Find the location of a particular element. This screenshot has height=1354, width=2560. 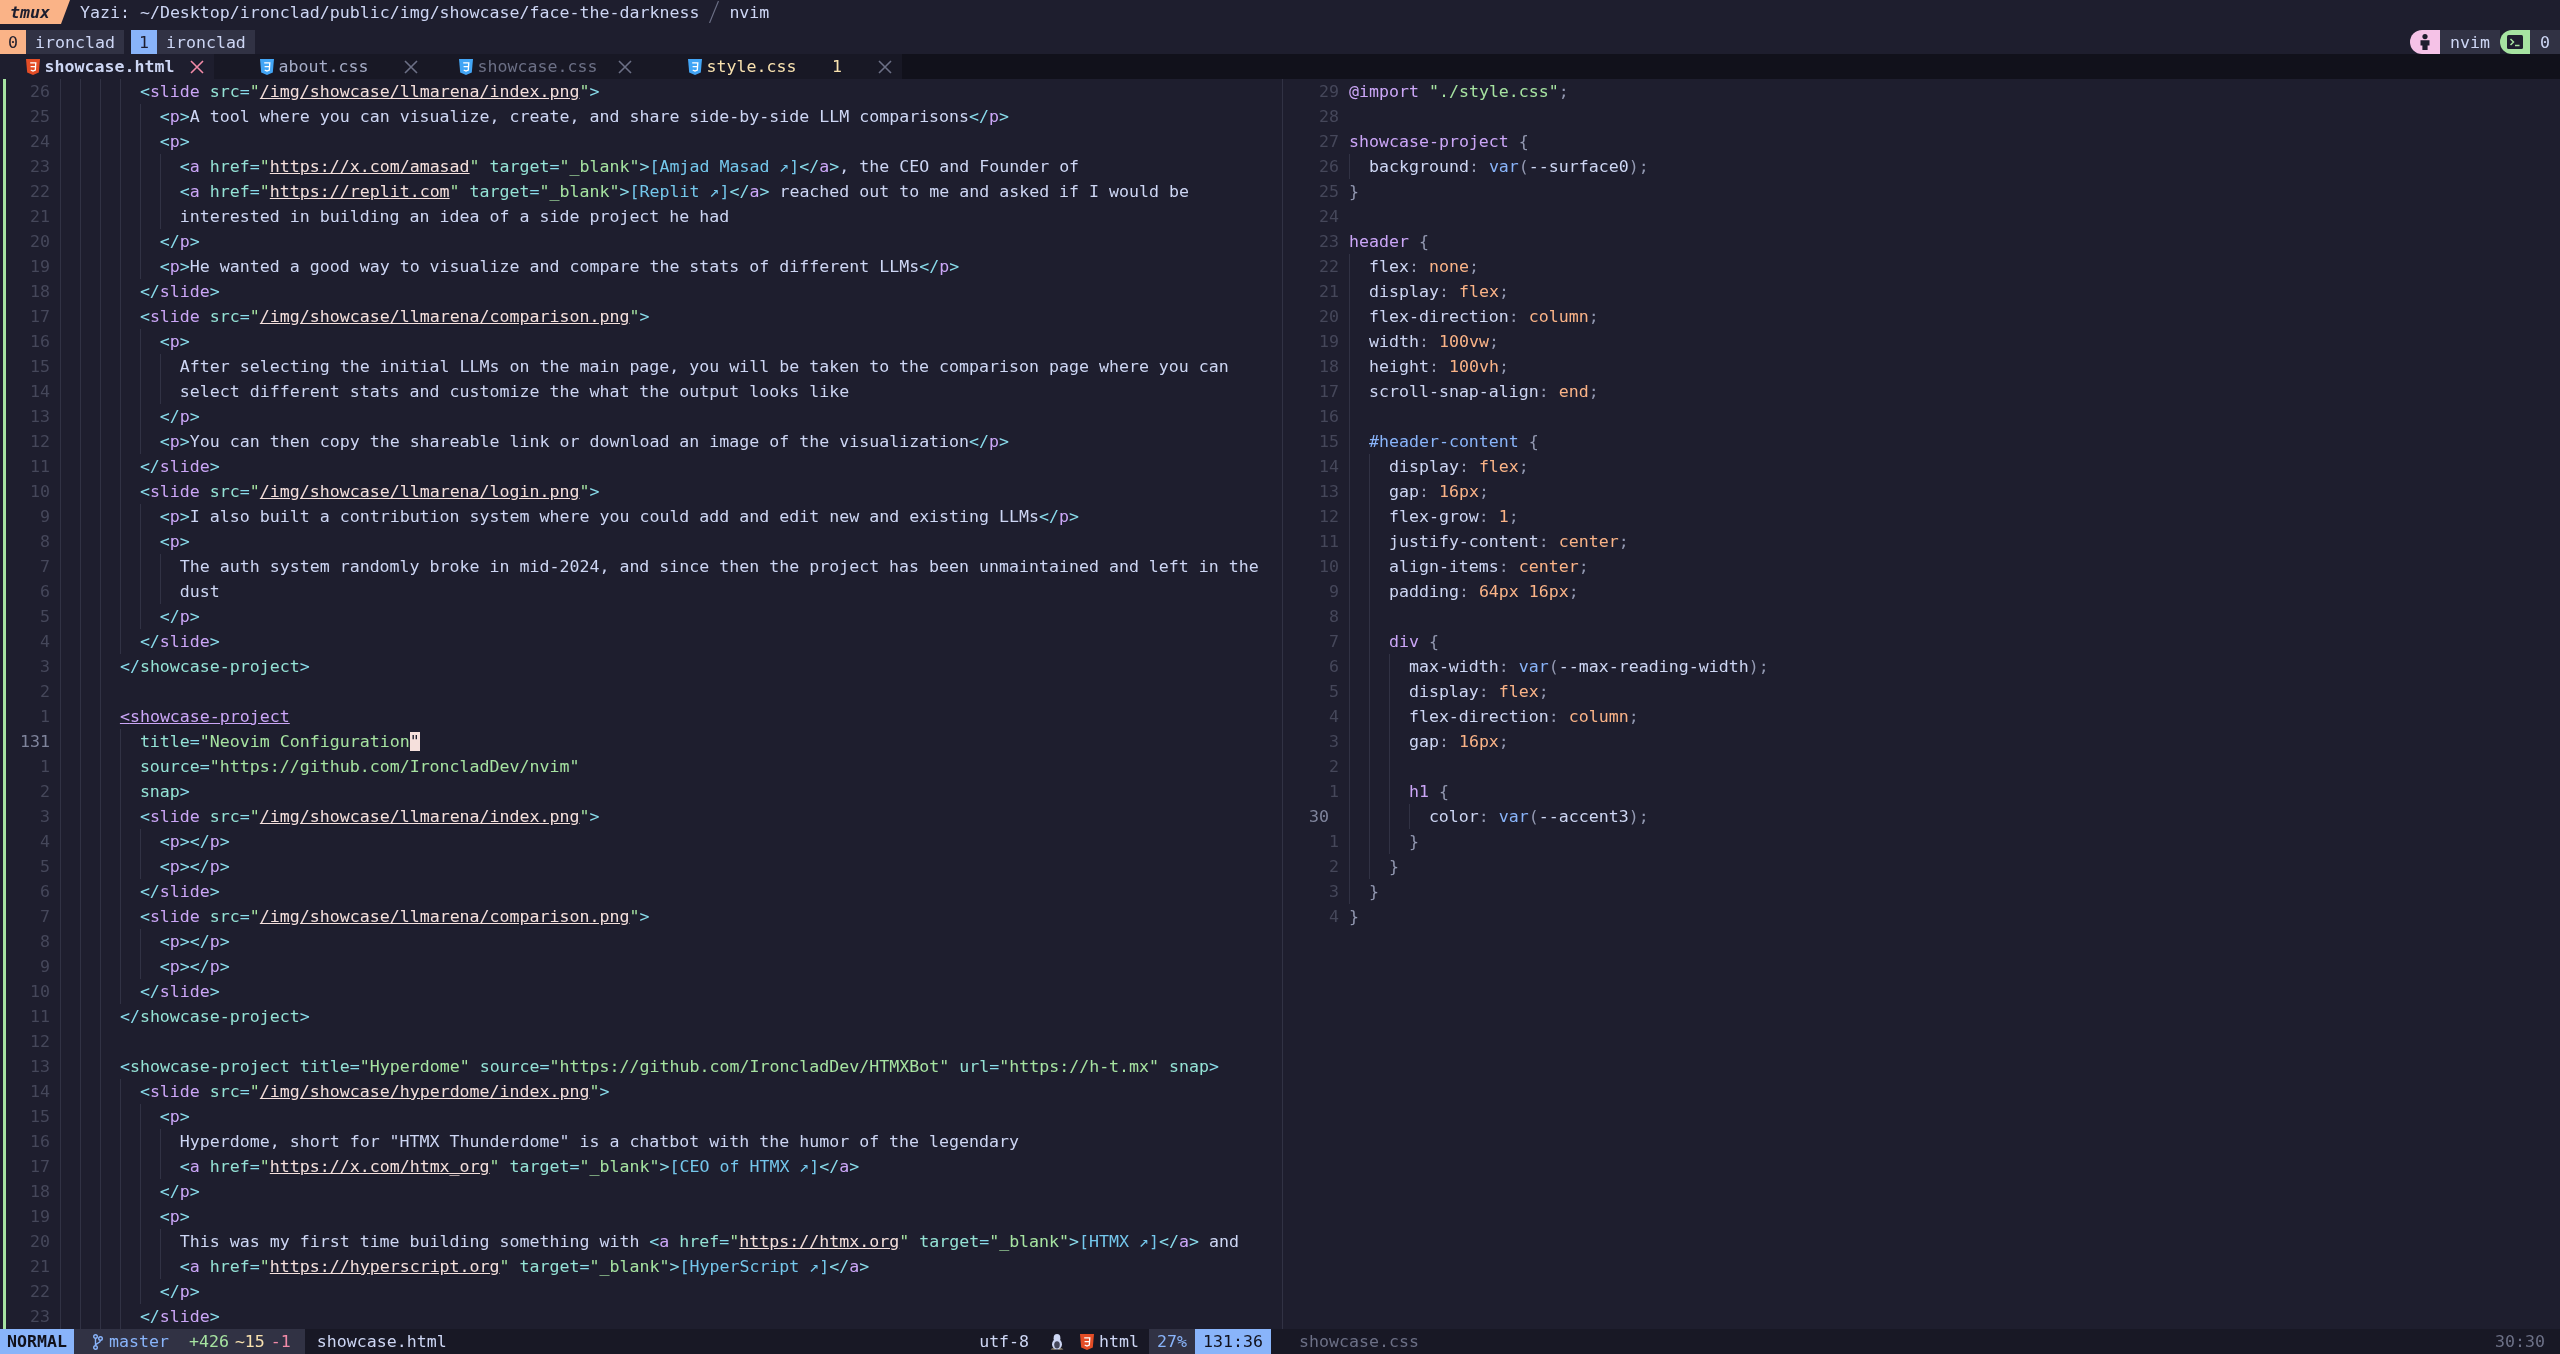

editor-tab: style.css 1 is located at coordinates (772, 66).